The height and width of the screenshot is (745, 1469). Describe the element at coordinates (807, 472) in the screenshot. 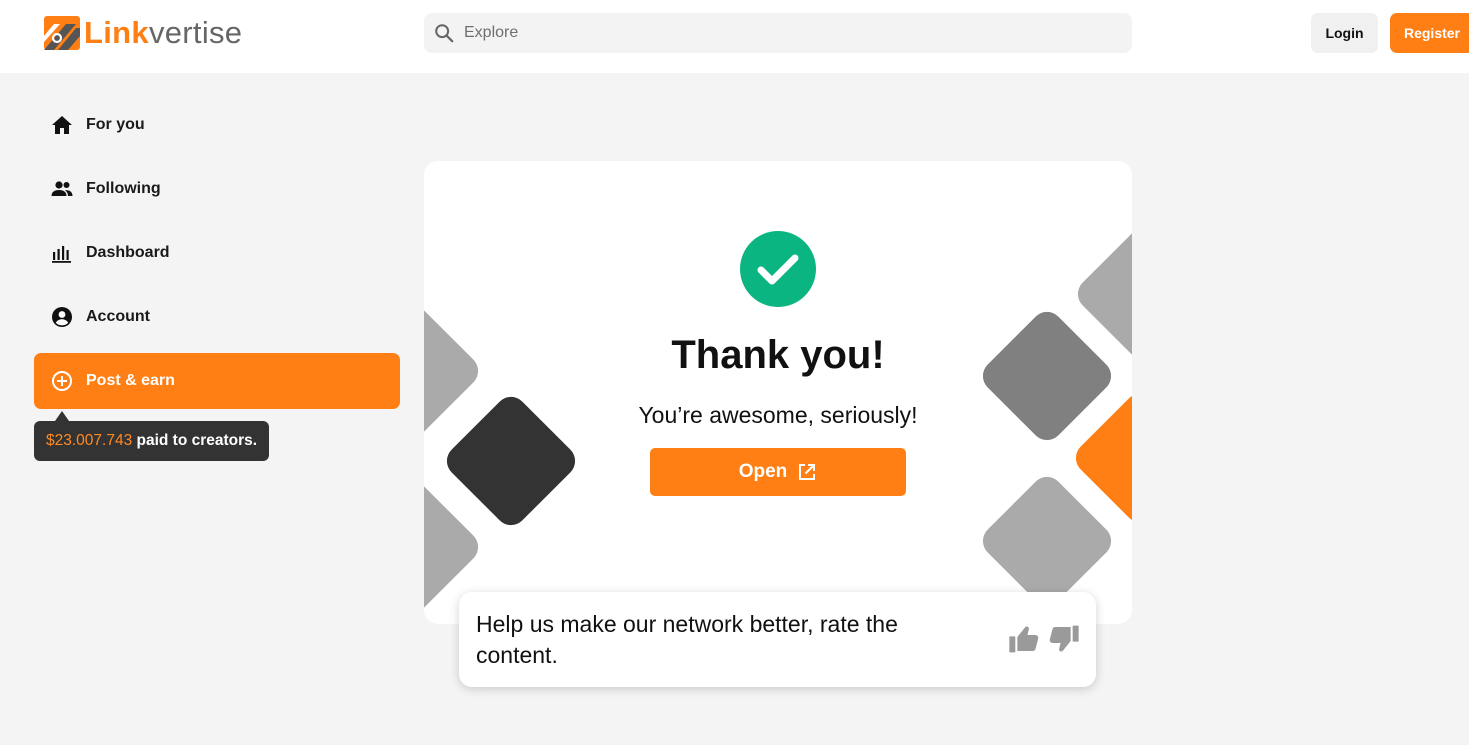

I see `external-link-icon` at that location.